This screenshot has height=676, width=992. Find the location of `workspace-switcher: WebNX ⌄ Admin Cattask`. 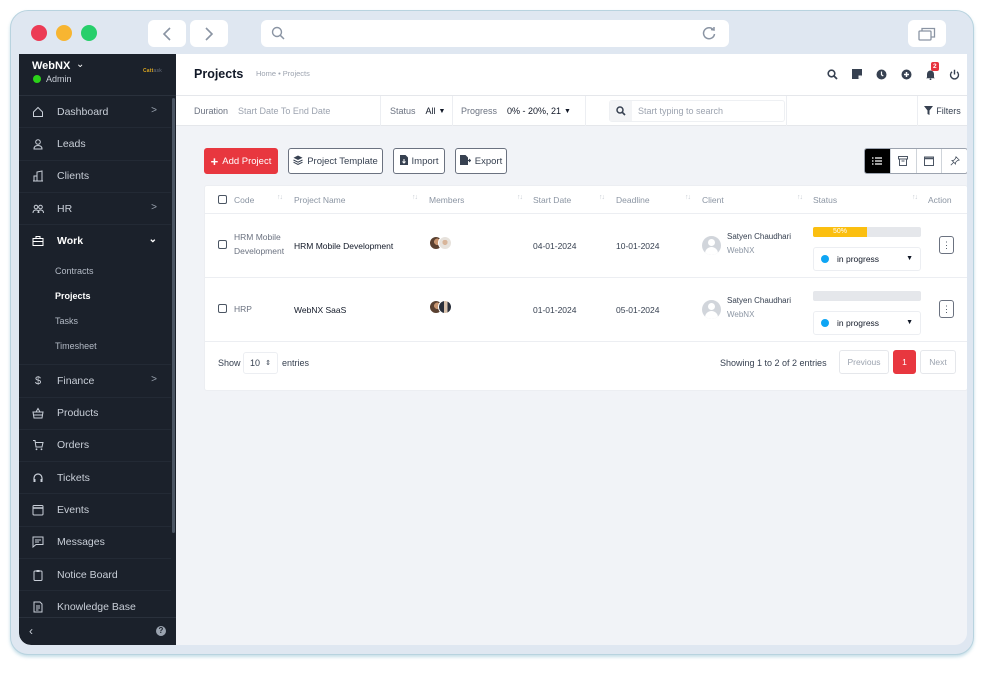

workspace-switcher: WebNX ⌄ Admin Cattask is located at coordinates (97, 75).